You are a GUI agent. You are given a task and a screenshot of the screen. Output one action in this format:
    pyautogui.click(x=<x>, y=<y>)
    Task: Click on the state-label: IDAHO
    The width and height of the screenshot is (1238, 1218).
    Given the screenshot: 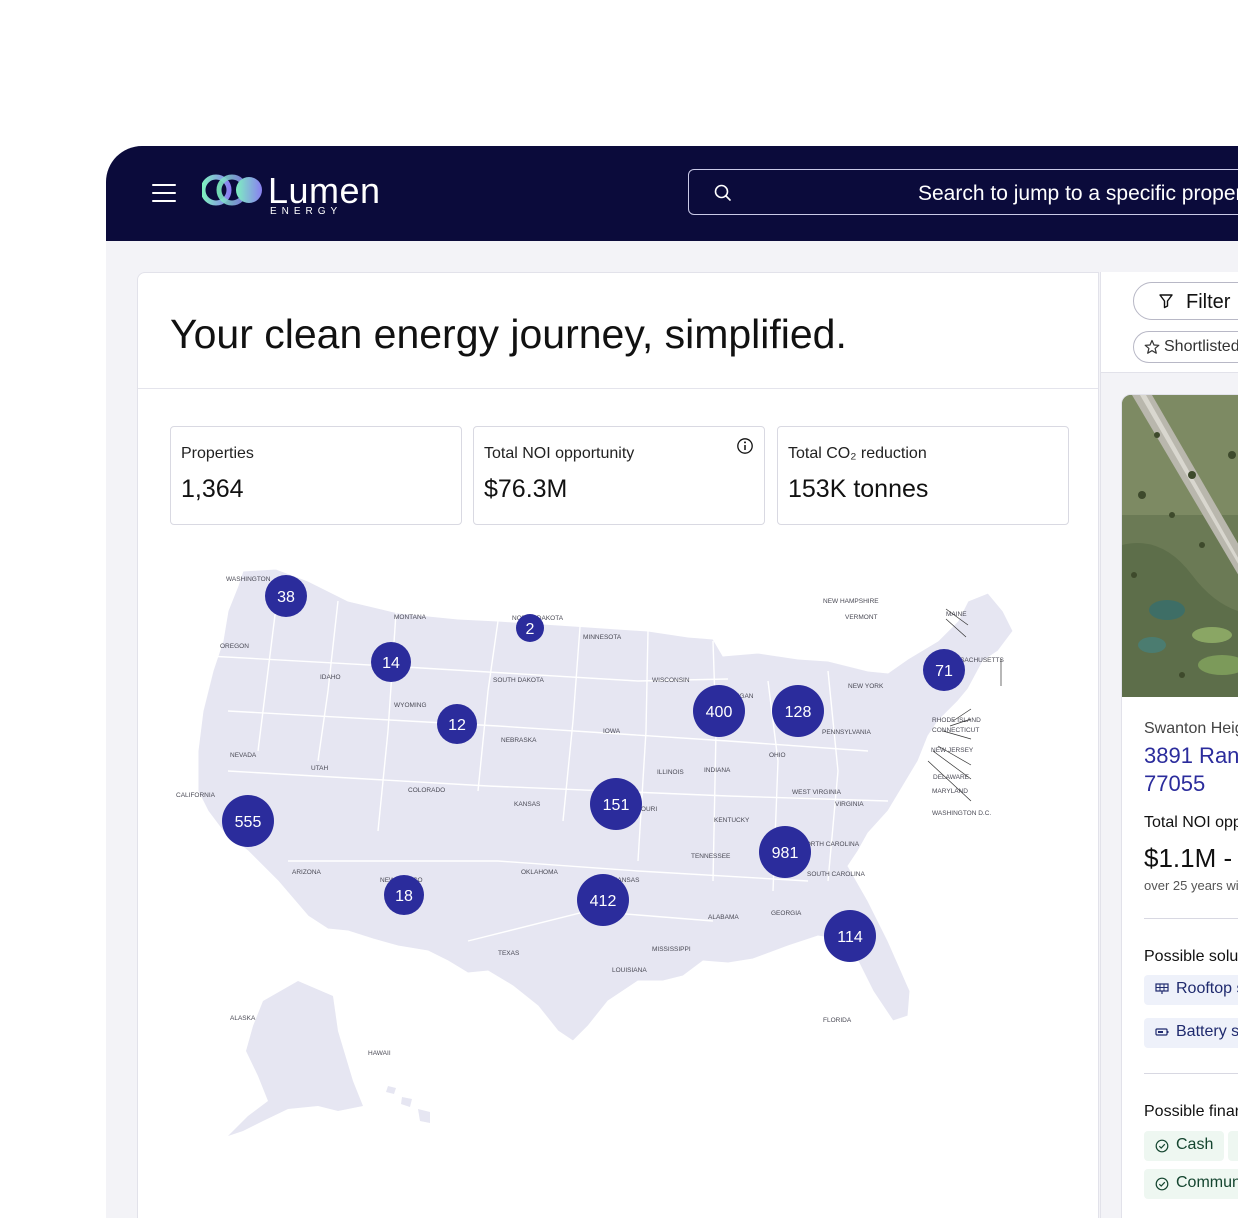 What is the action you would take?
    pyautogui.click(x=330, y=677)
    